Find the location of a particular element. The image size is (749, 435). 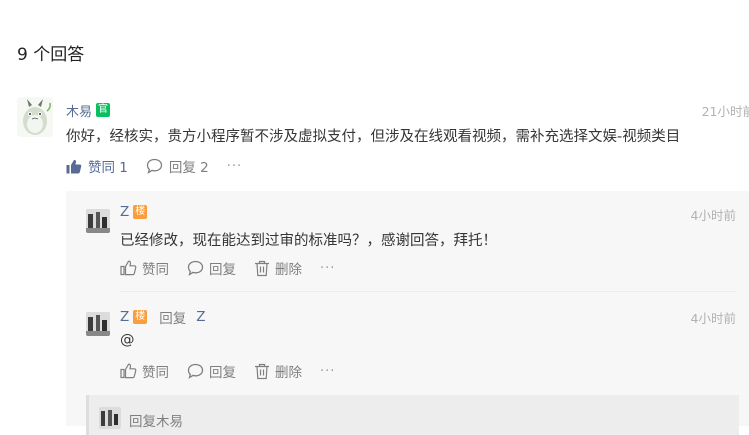

author-name: 木易 is located at coordinates (79, 110).